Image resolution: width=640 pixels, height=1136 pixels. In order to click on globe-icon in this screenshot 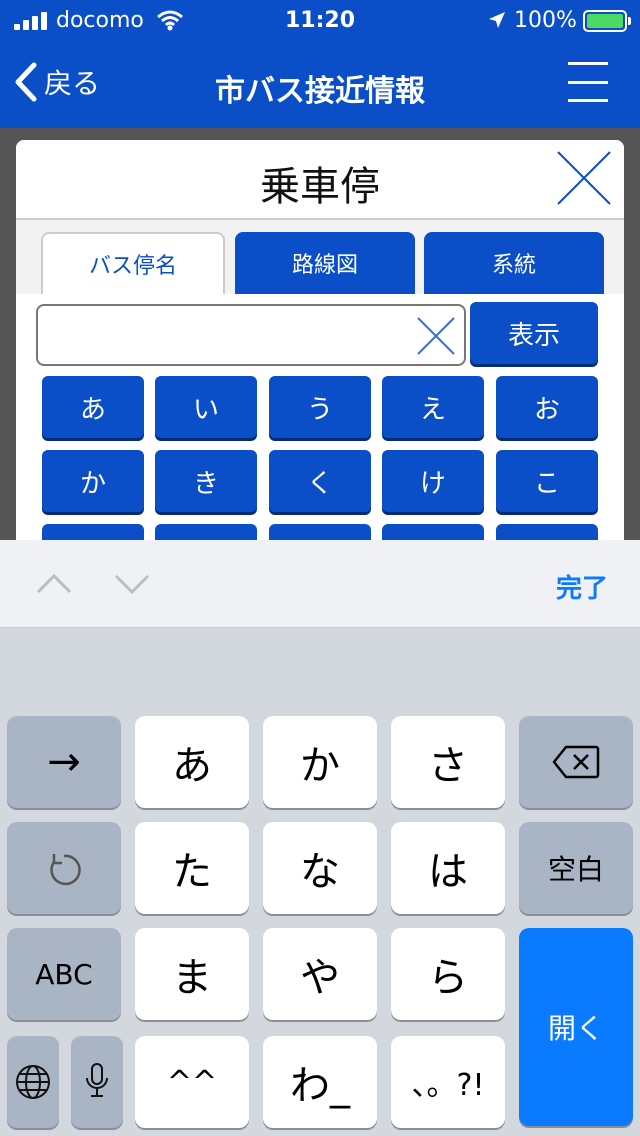, I will do `click(33, 1082)`.